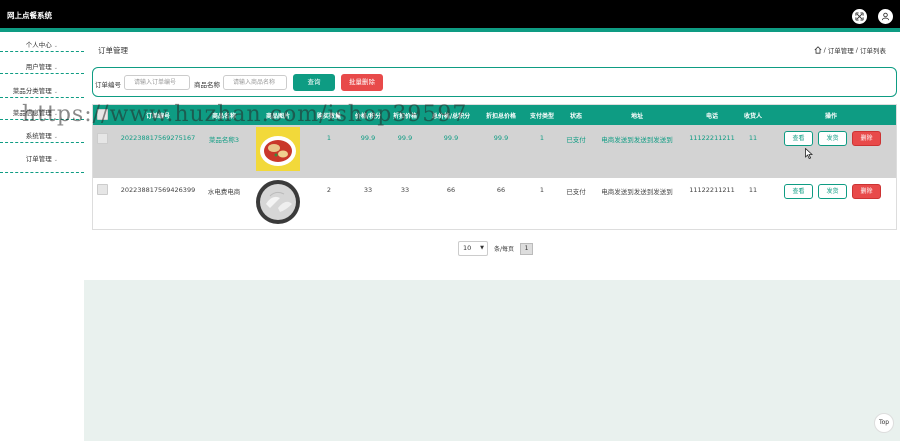 The width and height of the screenshot is (900, 441). I want to click on column-header: 折扣总价格, so click(501, 115).